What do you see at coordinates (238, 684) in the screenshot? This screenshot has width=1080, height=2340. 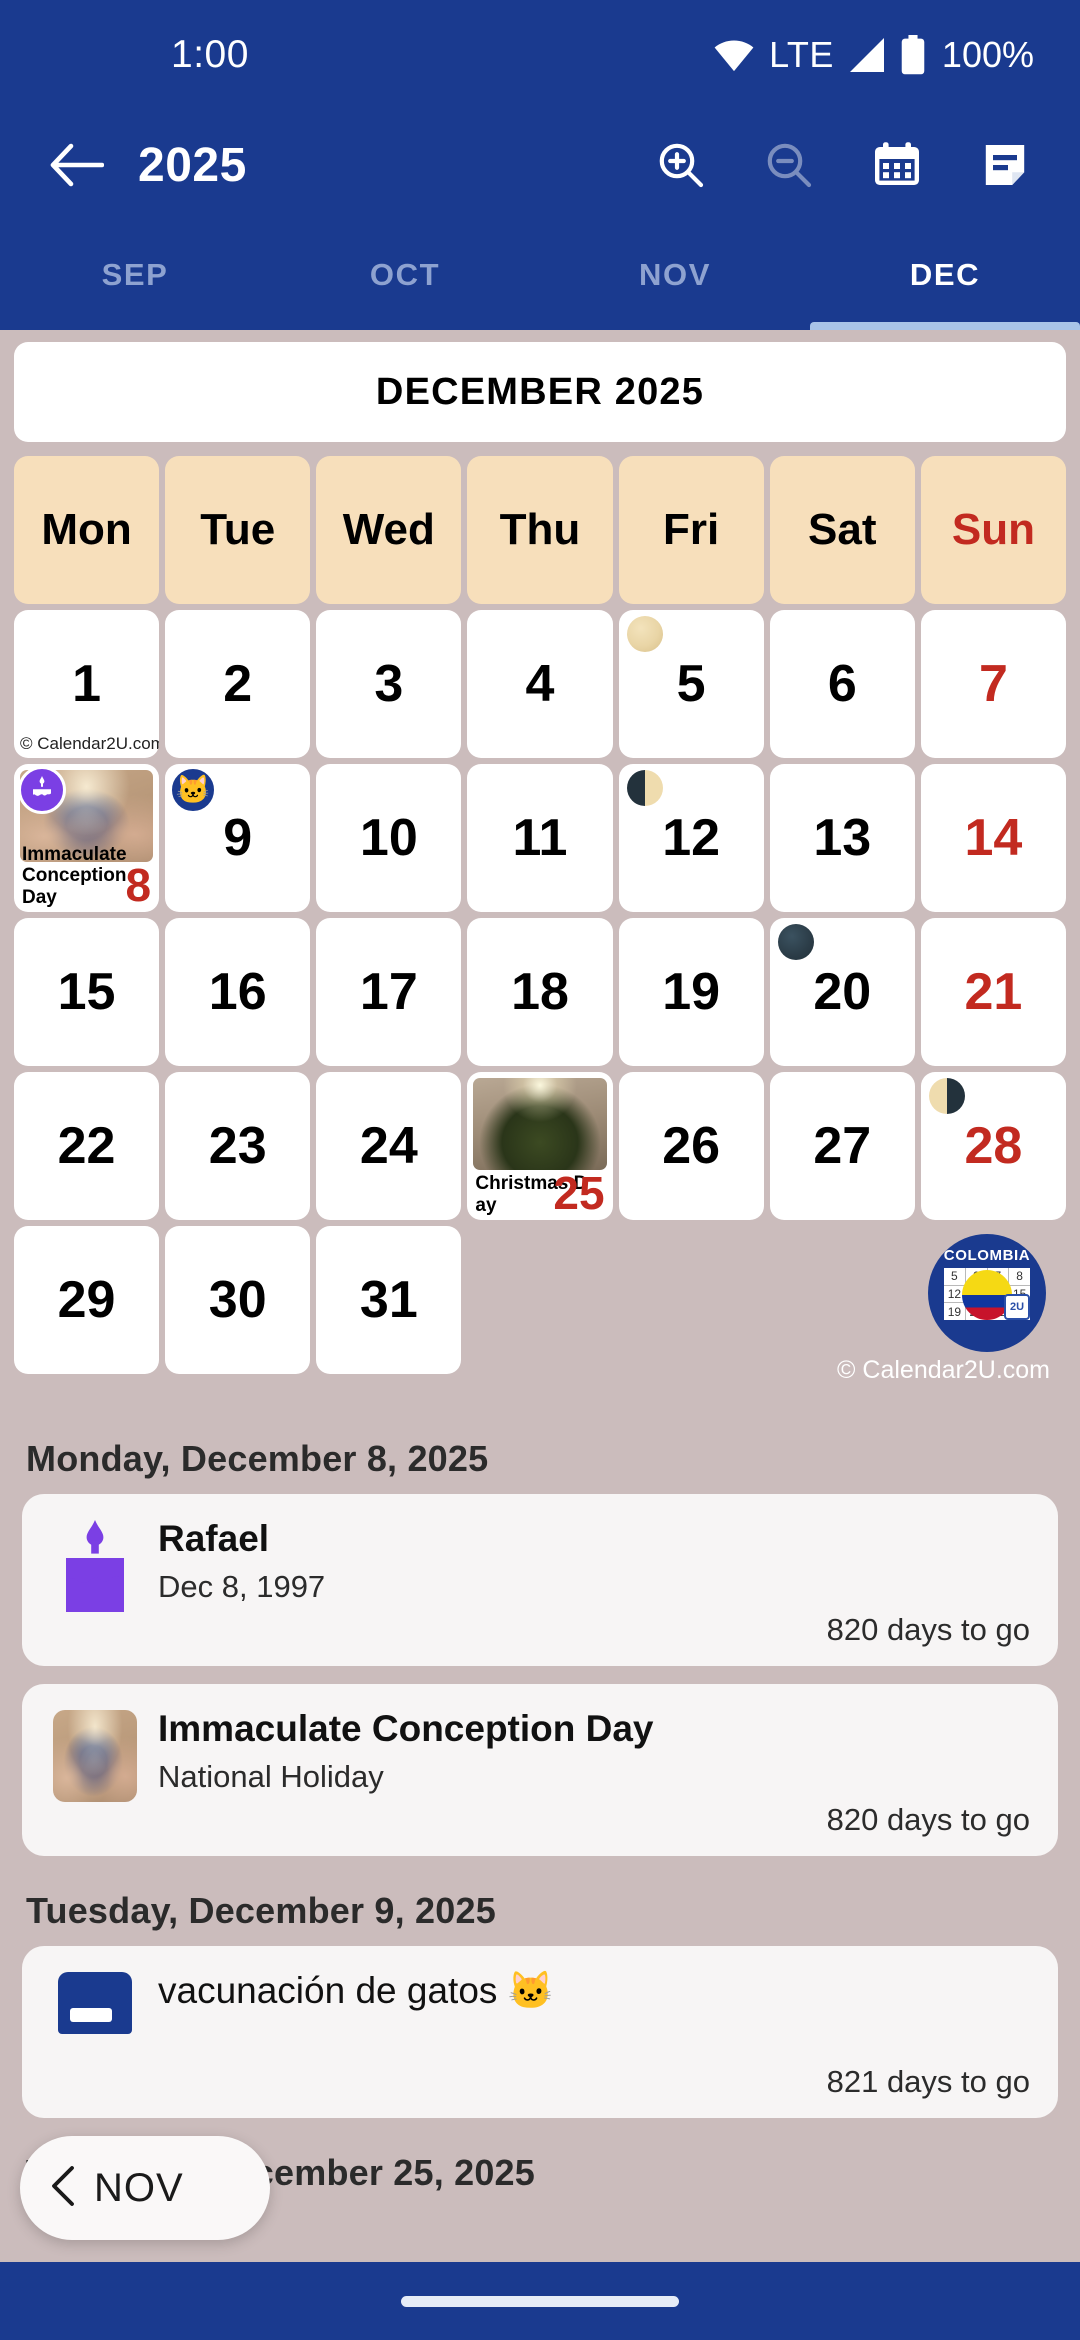 I see `day-cell-2: 2` at bounding box center [238, 684].